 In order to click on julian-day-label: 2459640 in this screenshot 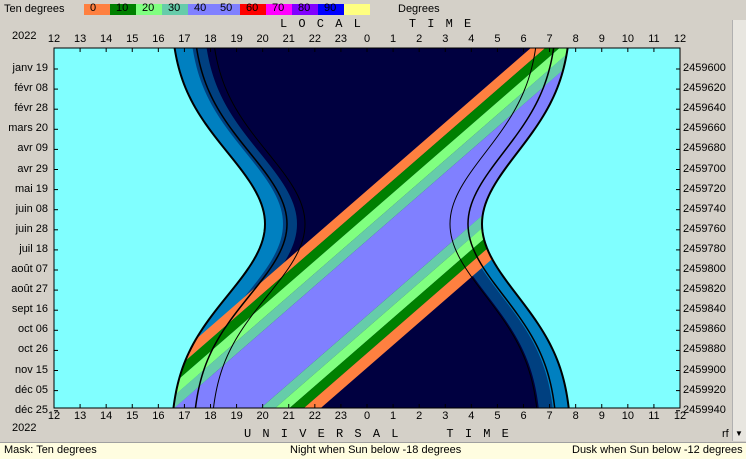, I will do `click(704, 108)`.